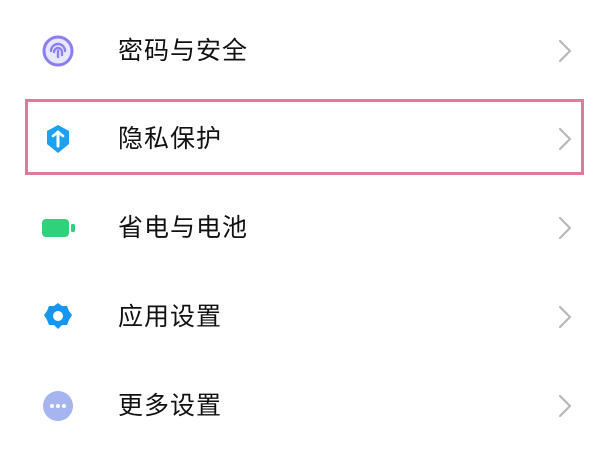 This screenshot has height=450, width=600. Describe the element at coordinates (170, 138) in the screenshot. I see `settings-item-label: 隐私保护` at that location.